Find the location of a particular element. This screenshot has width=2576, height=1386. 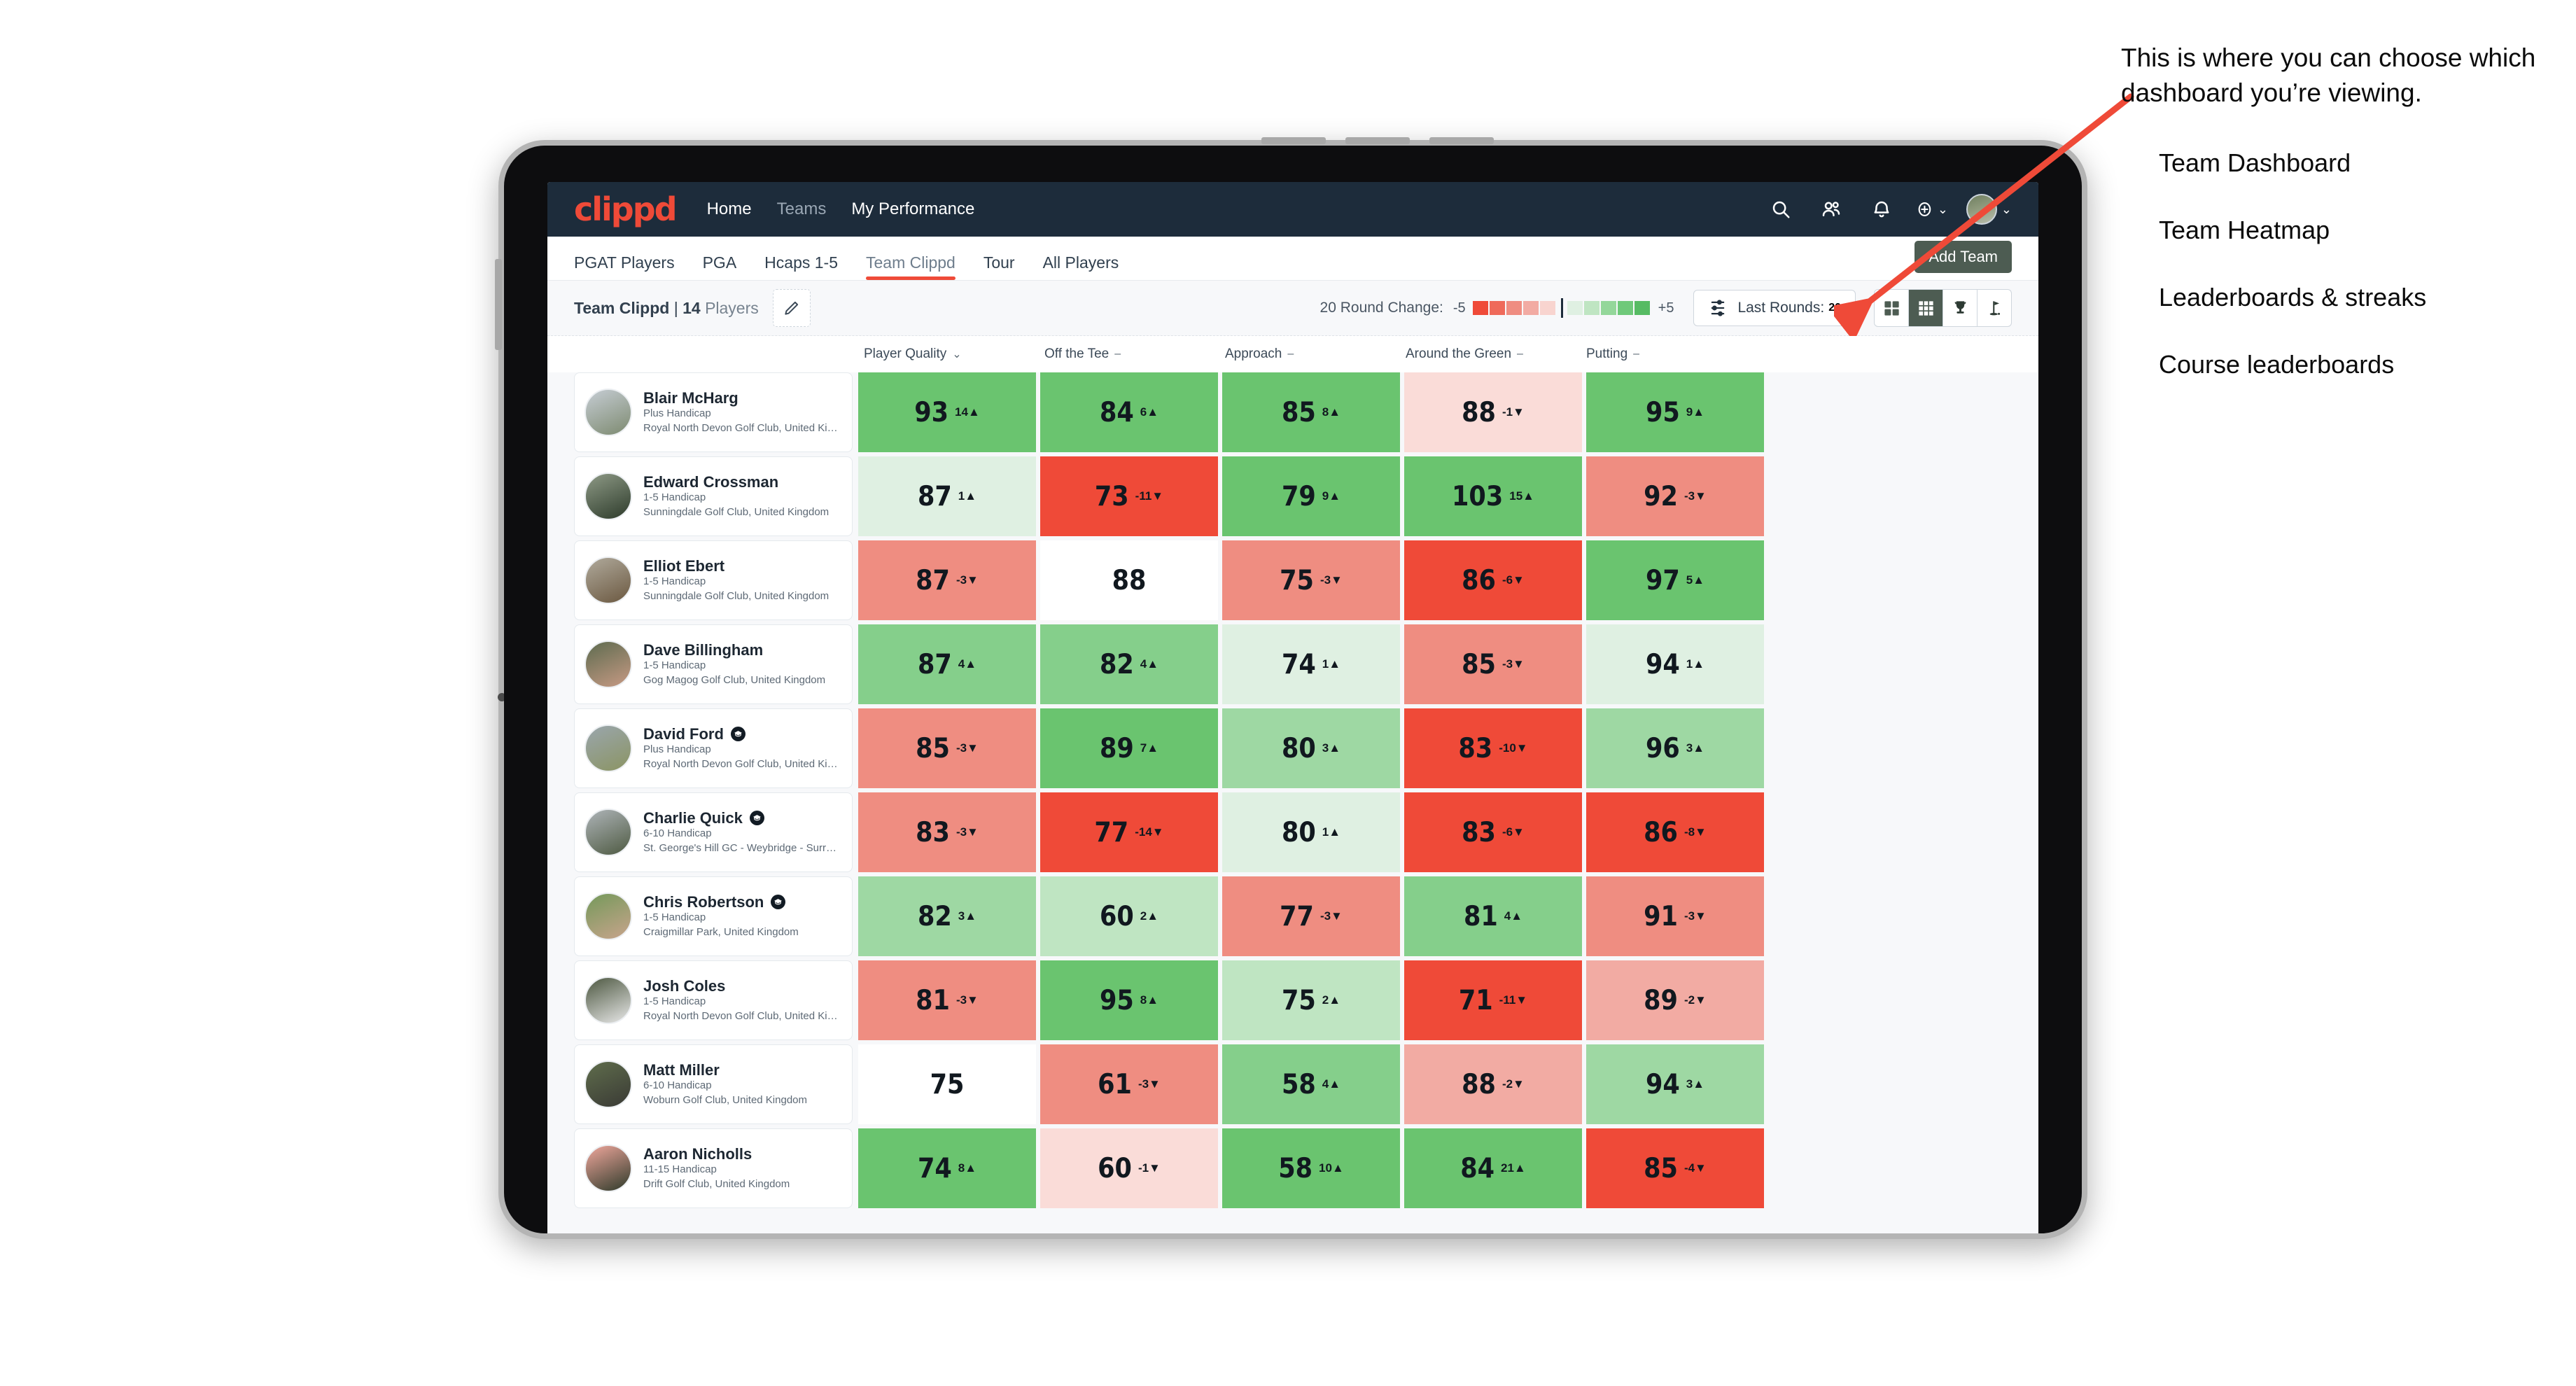

edit-team-button is located at coordinates (791, 308).